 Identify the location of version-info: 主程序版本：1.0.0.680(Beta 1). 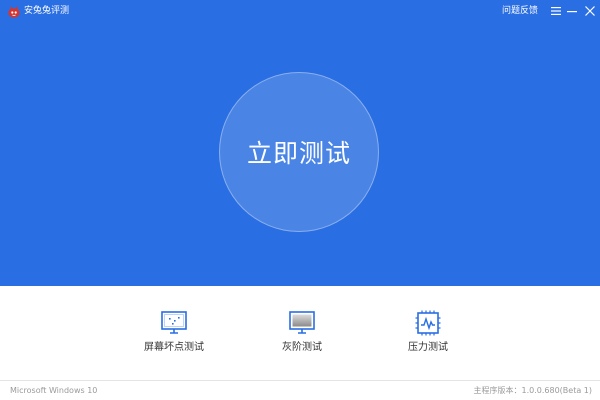
(533, 390).